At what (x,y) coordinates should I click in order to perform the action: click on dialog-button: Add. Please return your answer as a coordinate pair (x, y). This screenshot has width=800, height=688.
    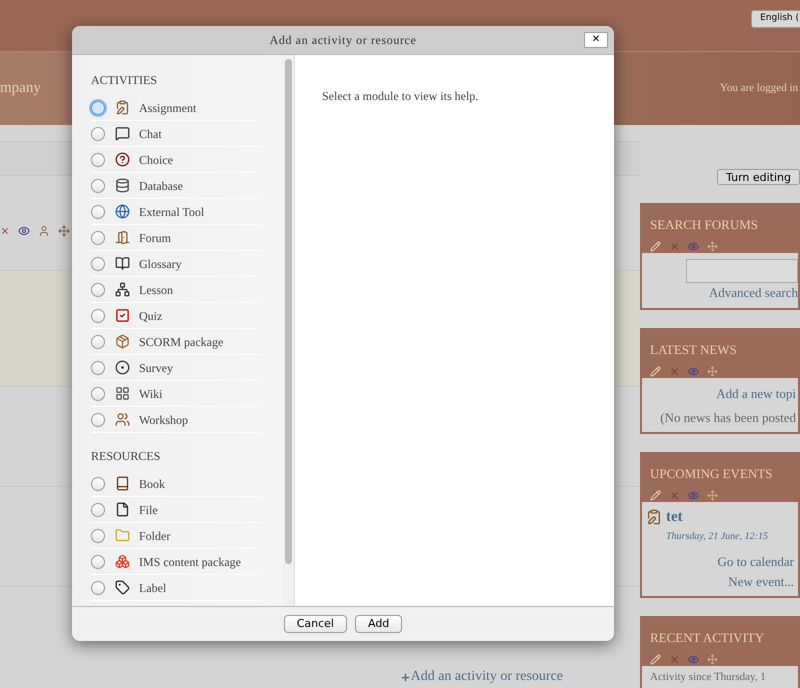
    Looking at the image, I should click on (378, 624).